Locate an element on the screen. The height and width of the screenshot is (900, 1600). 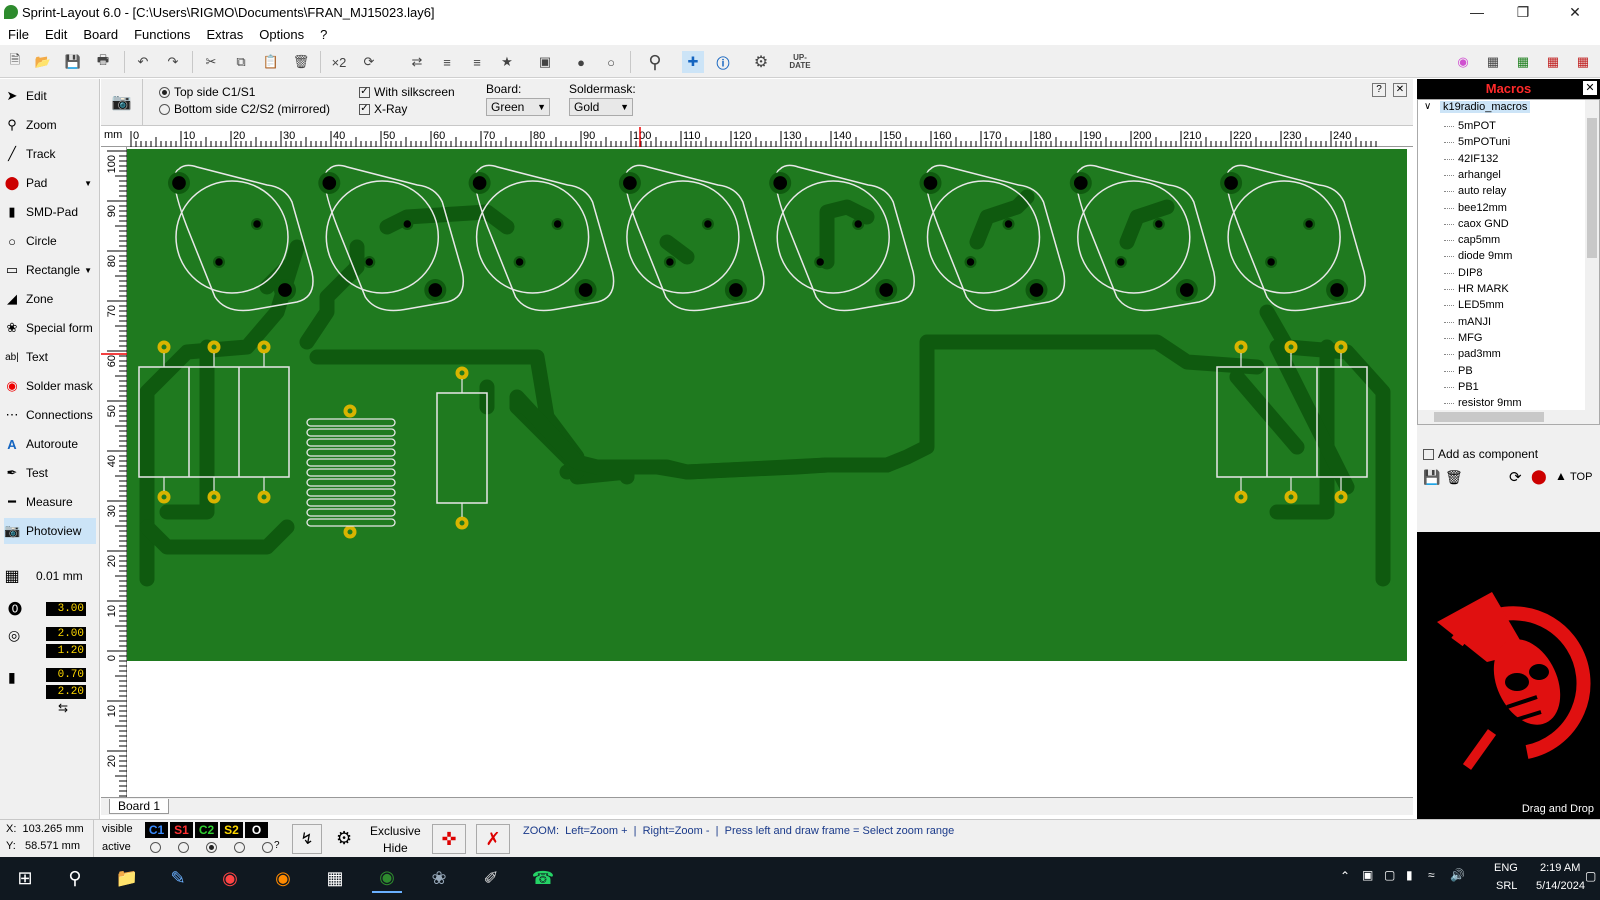
tool-smd-pad: ▮ SMD-Pad is located at coordinates (50, 212).